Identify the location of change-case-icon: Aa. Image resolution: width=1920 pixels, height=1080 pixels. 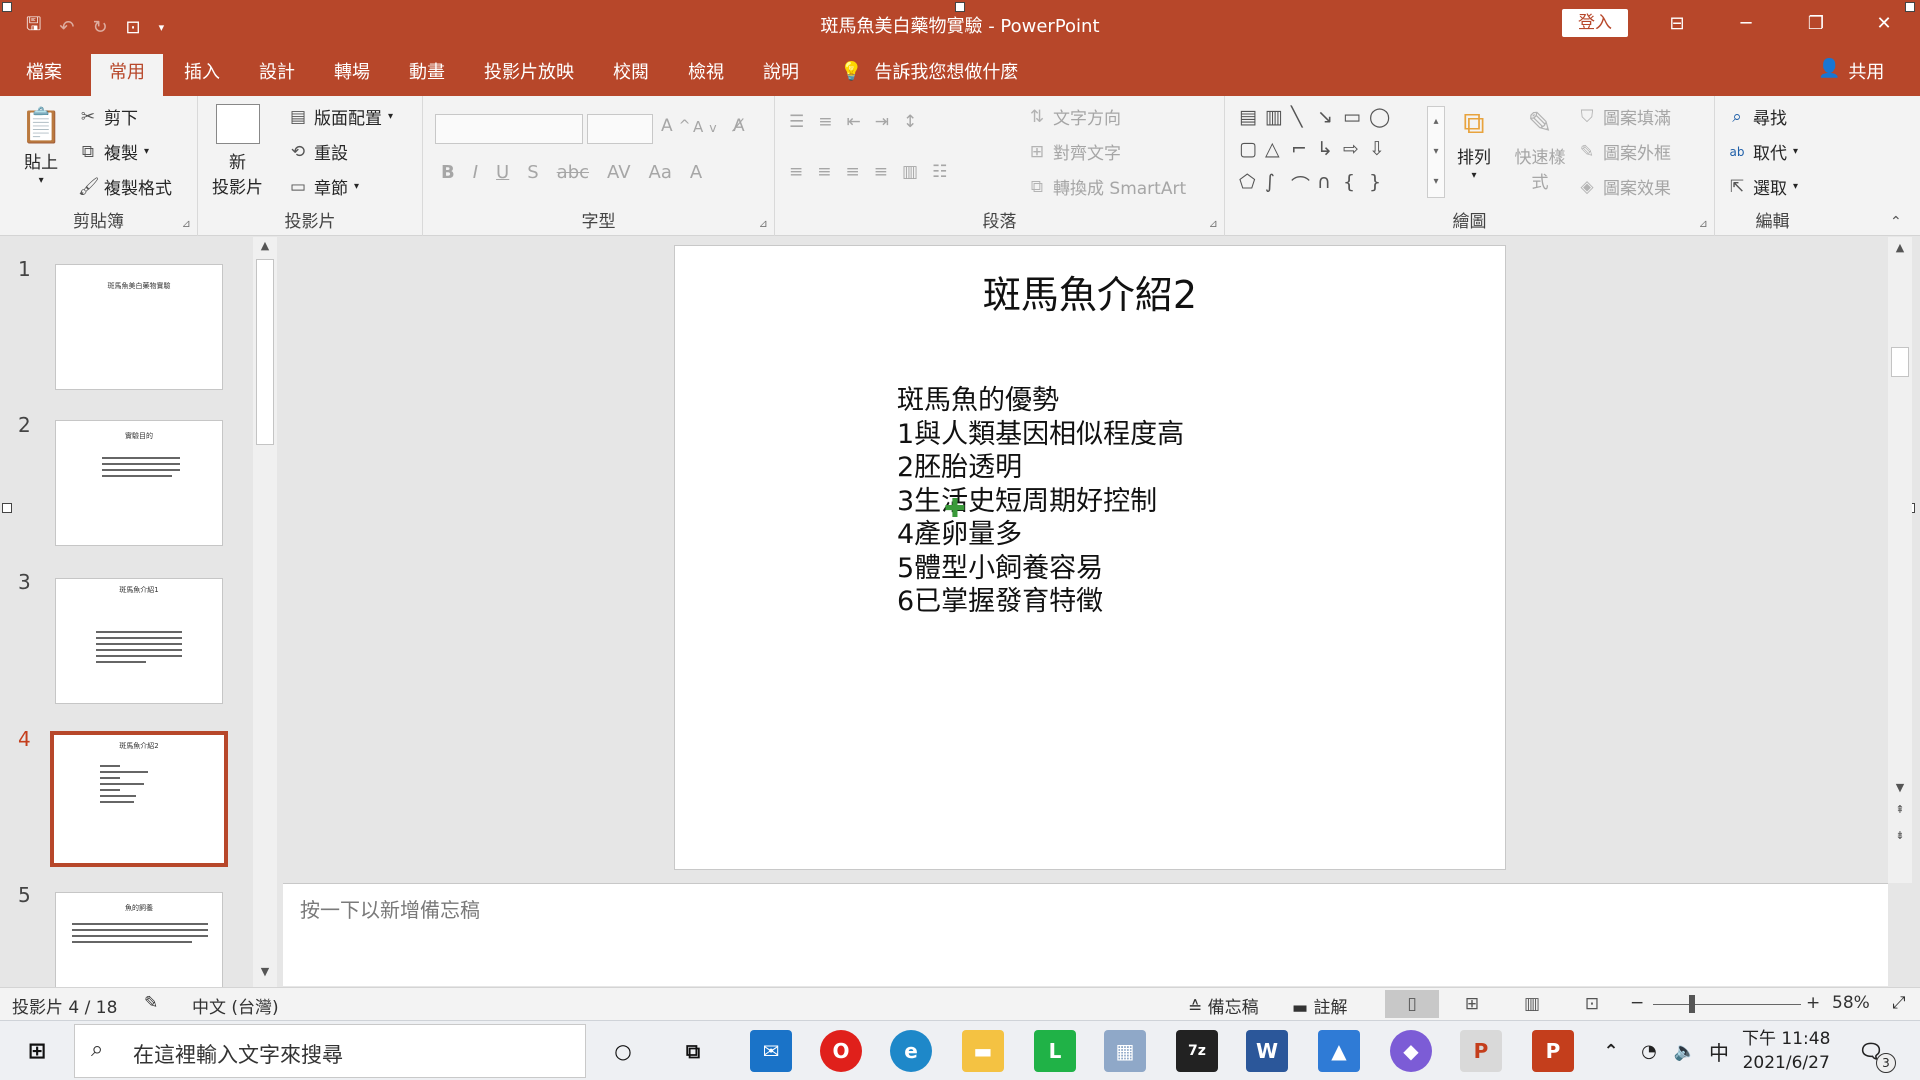
(660, 172).